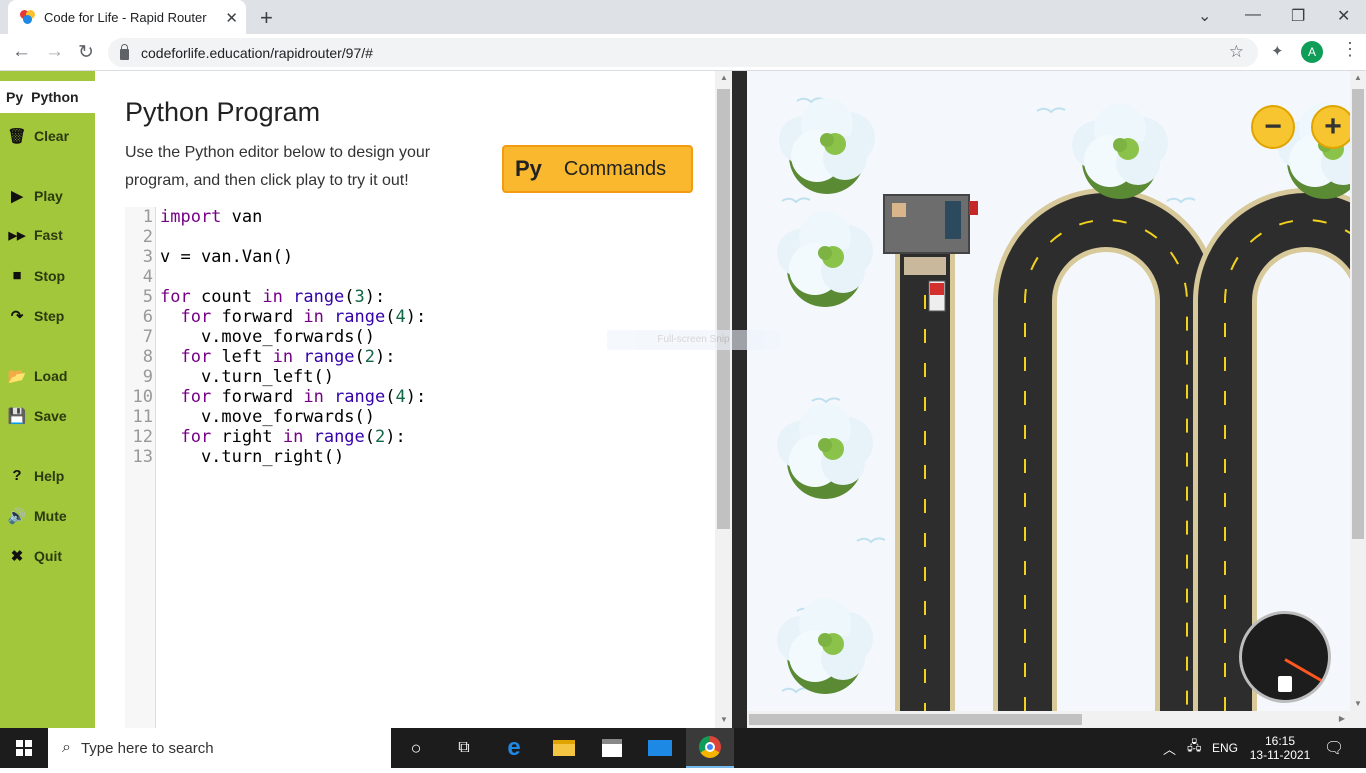 The height and width of the screenshot is (773, 1366). Describe the element at coordinates (35, 475) in the screenshot. I see `sidebar-item-help: ? Help` at that location.